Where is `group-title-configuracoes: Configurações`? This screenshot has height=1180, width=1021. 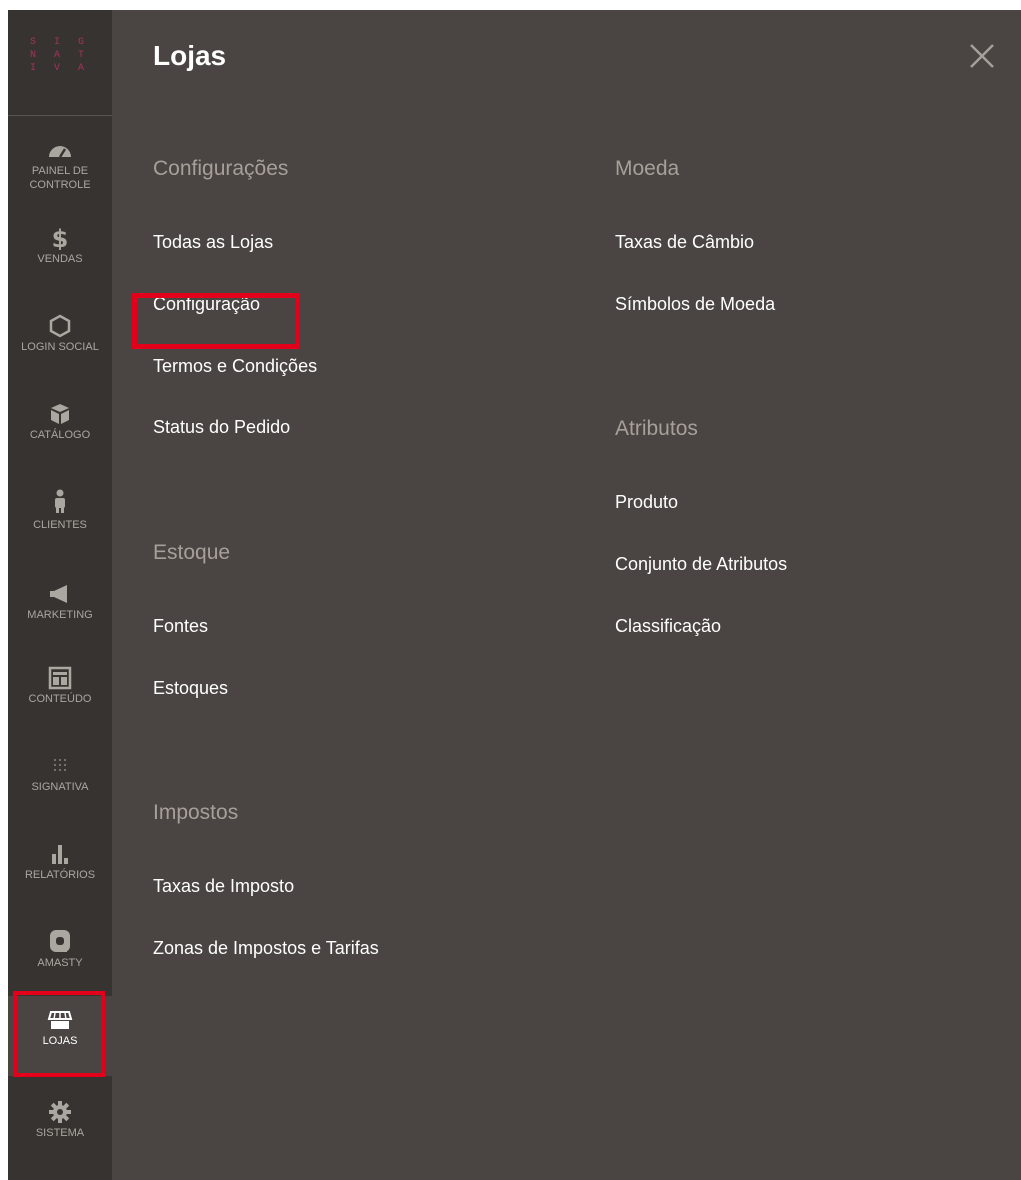
group-title-configuracoes: Configurações is located at coordinates (221, 168).